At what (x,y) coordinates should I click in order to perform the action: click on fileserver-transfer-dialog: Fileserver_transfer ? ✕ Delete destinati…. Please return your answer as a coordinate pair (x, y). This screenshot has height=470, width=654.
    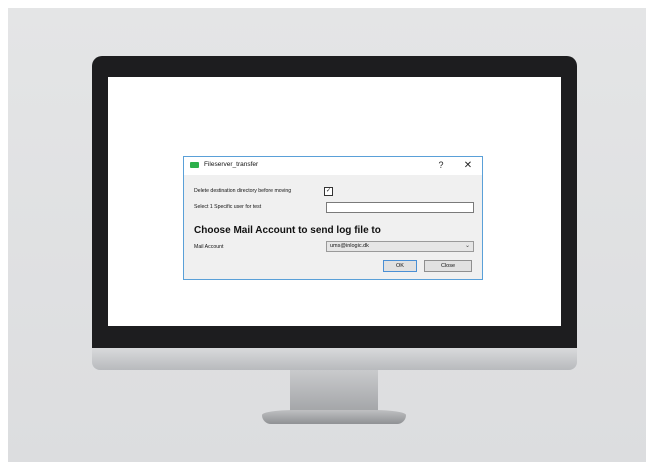
    Looking at the image, I should click on (333, 218).